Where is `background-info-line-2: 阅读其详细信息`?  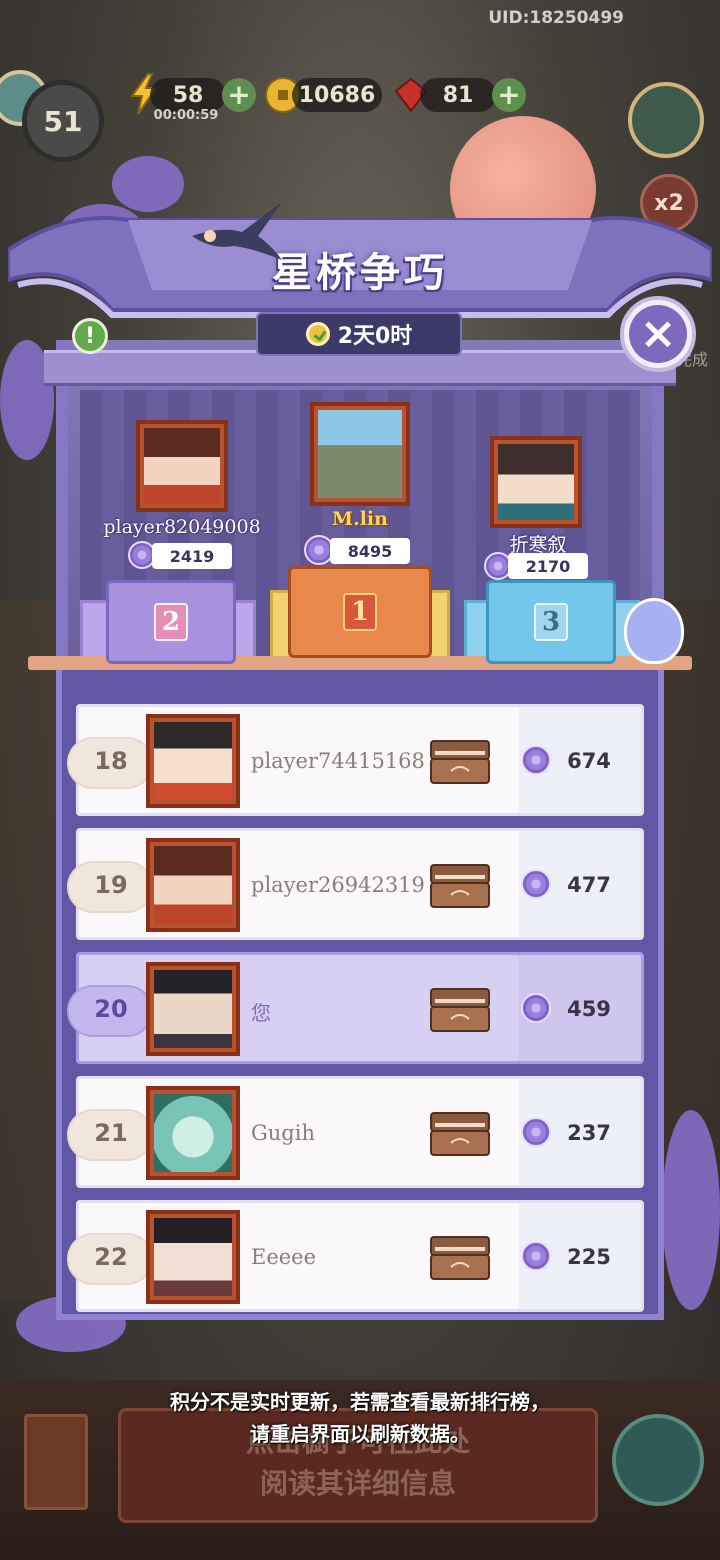
background-info-line-2: 阅读其详细信息 is located at coordinates (357, 1483).